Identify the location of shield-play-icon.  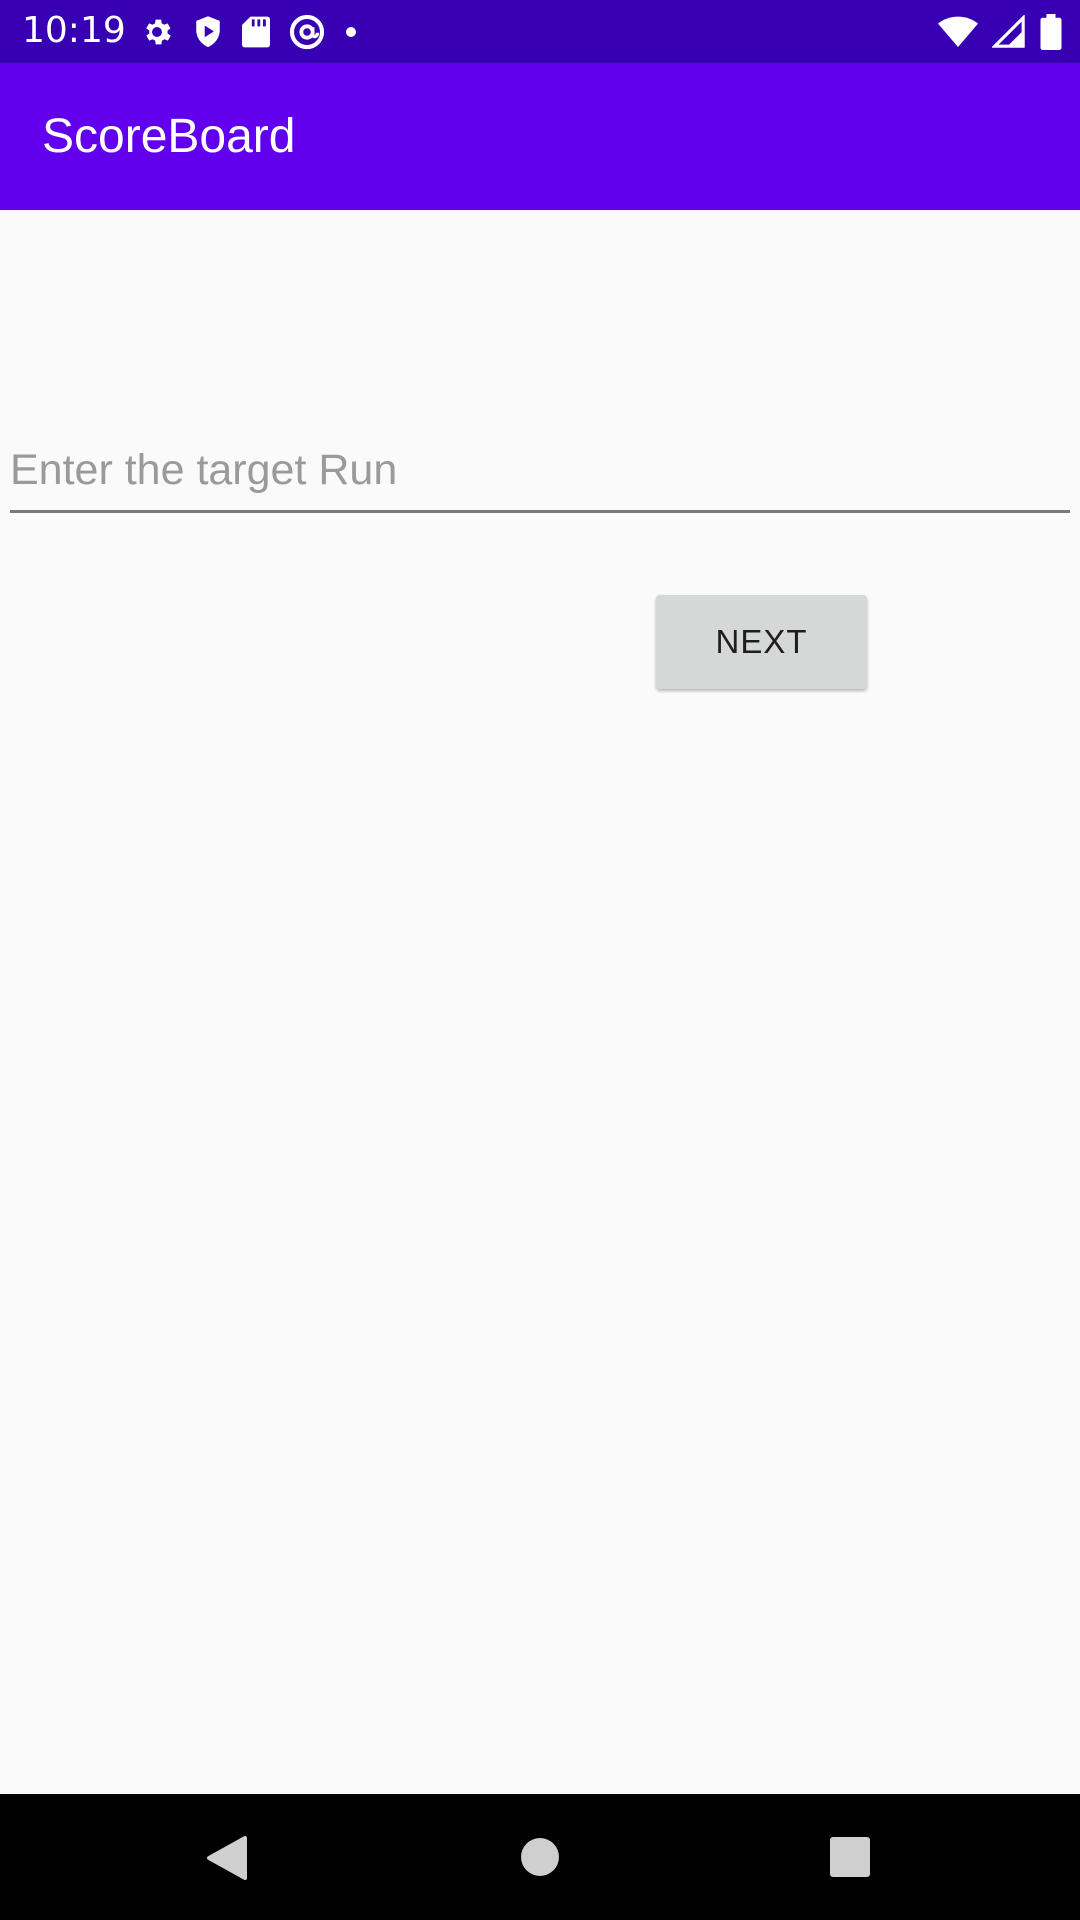
(208, 32).